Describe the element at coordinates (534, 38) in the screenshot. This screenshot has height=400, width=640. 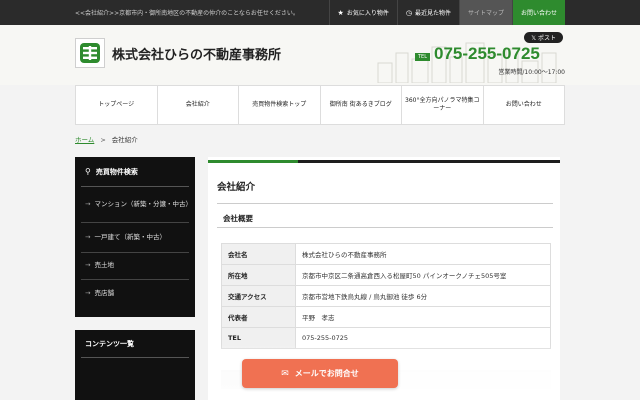
I see `x-logo-icon: 𝕏` at that location.